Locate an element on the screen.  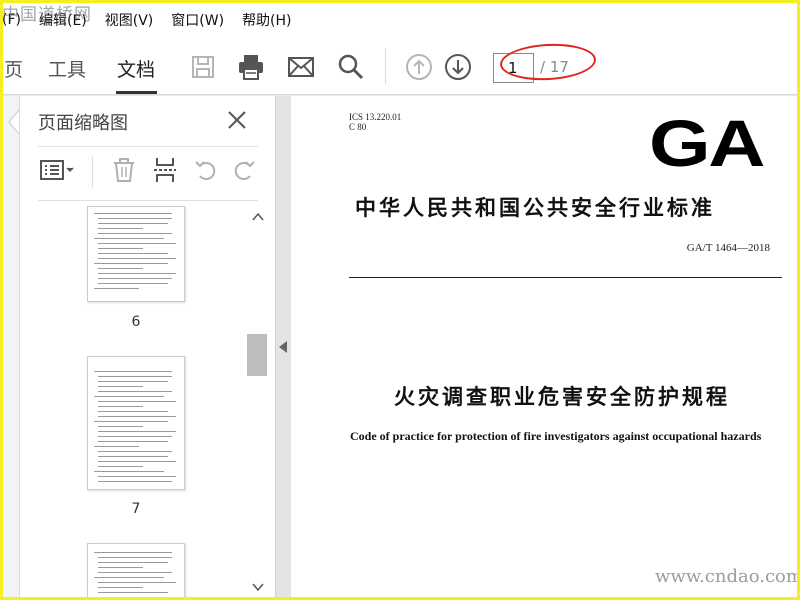
print-icon is located at coordinates (251, 67).